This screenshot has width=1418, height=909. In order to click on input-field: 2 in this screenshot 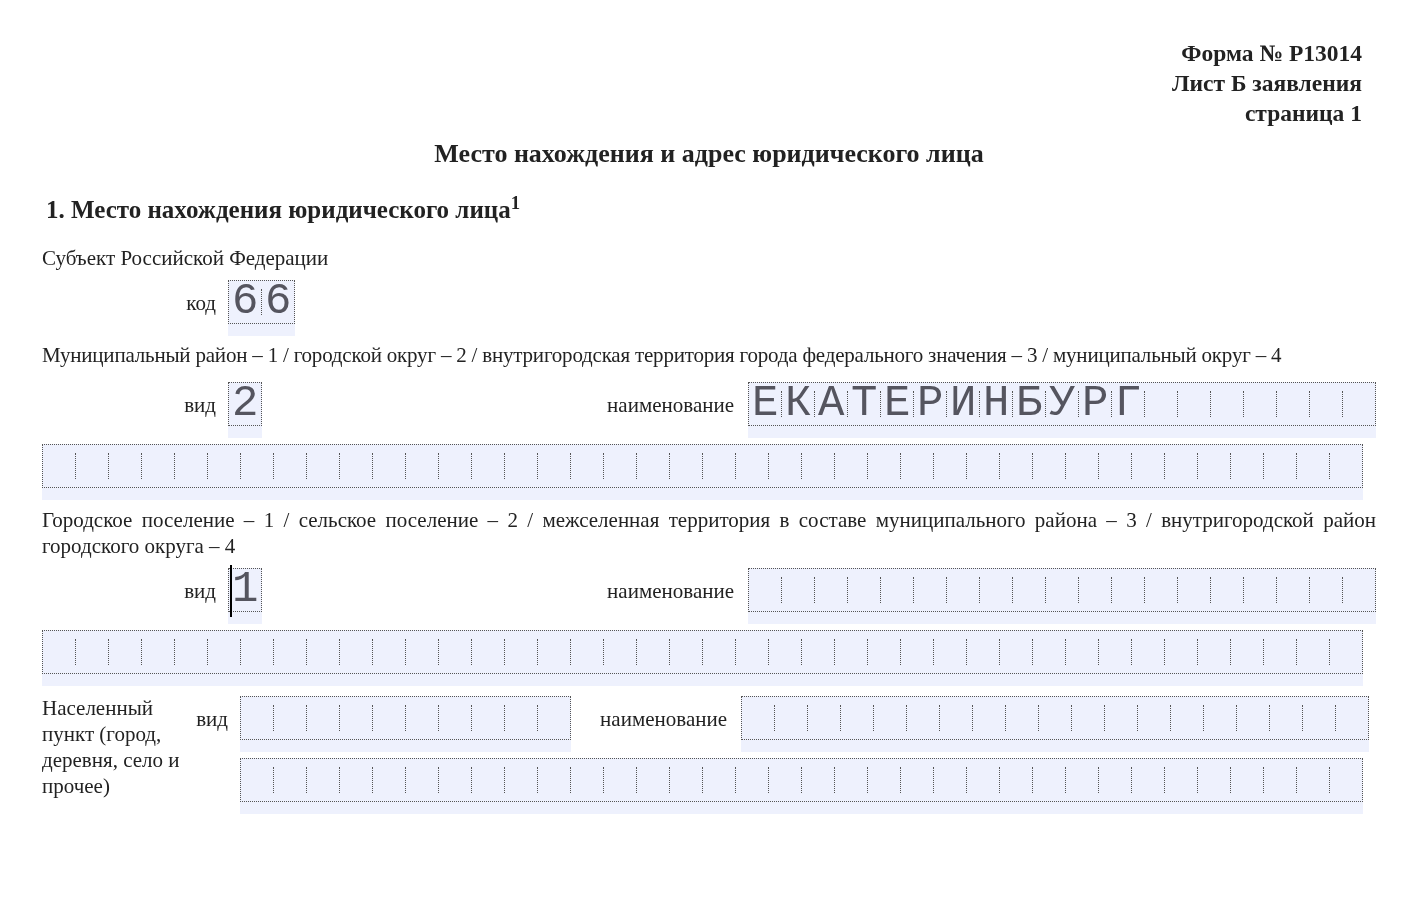, I will do `click(245, 409)`.